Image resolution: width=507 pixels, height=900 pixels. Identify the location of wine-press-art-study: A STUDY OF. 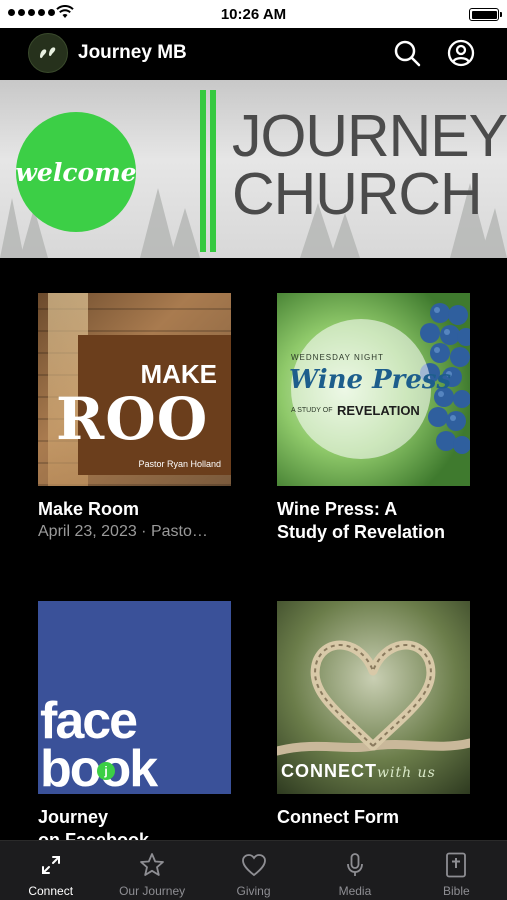
(312, 410).